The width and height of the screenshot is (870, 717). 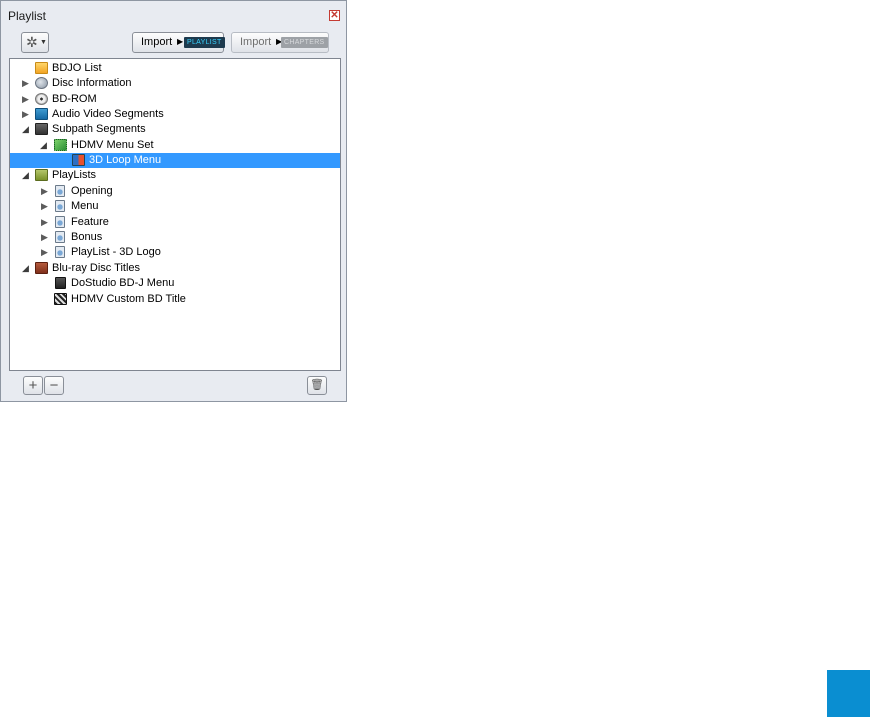 What do you see at coordinates (123, 283) in the screenshot?
I see `tree-item-label: DoStudio BD-J Menu` at bounding box center [123, 283].